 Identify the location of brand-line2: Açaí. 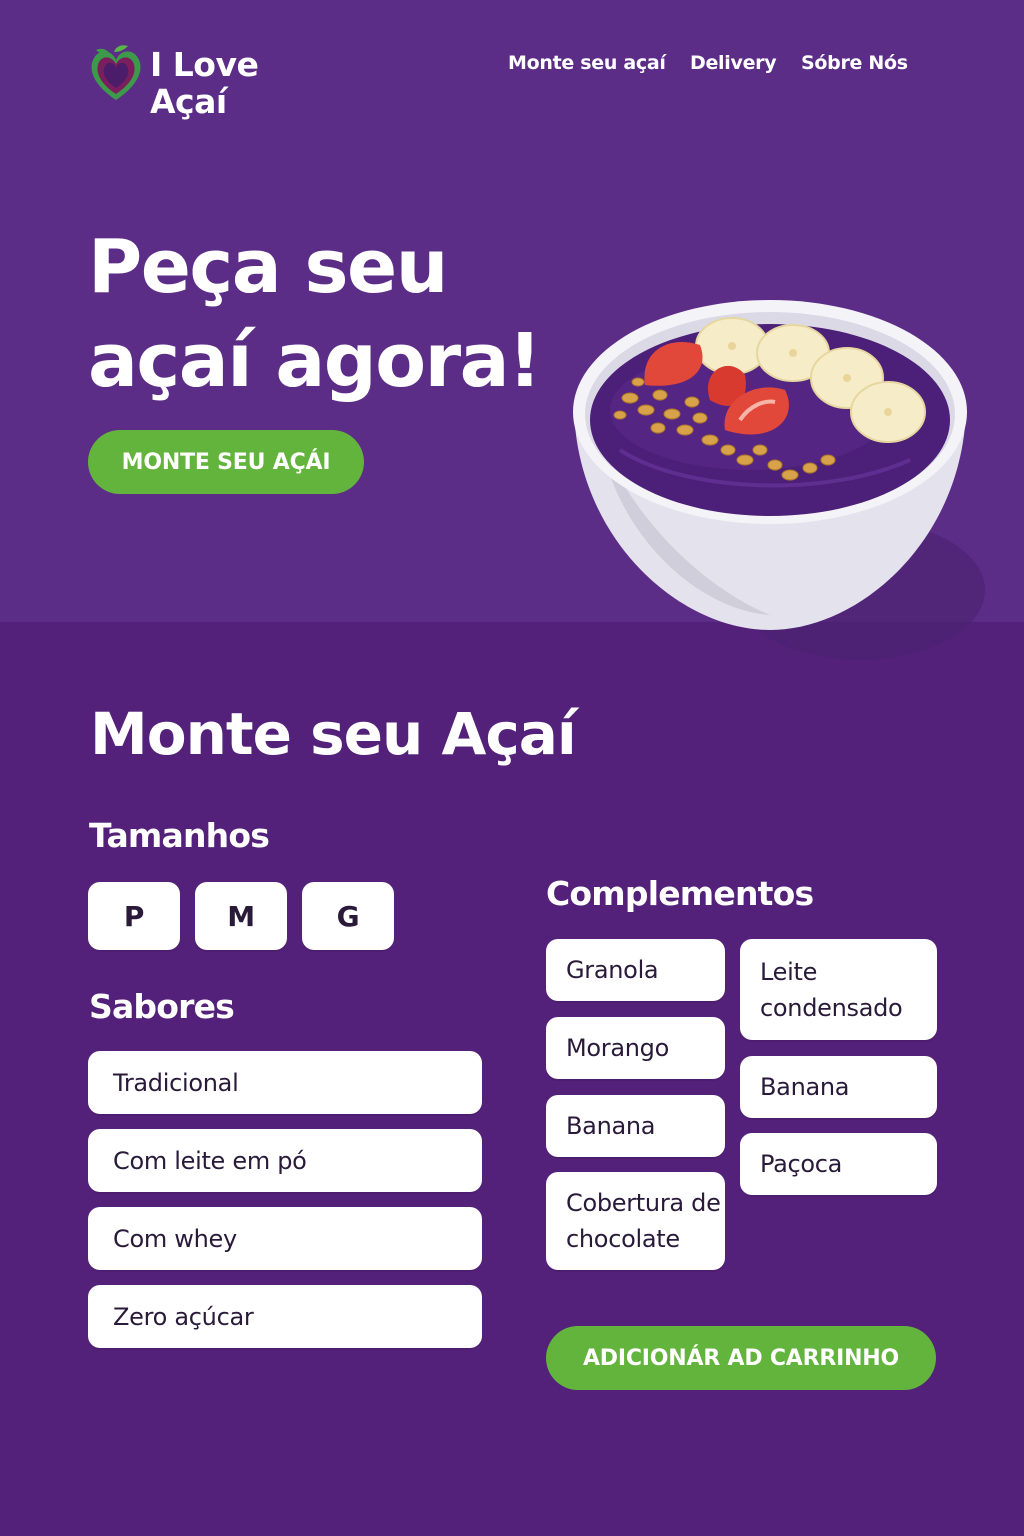
(188, 101).